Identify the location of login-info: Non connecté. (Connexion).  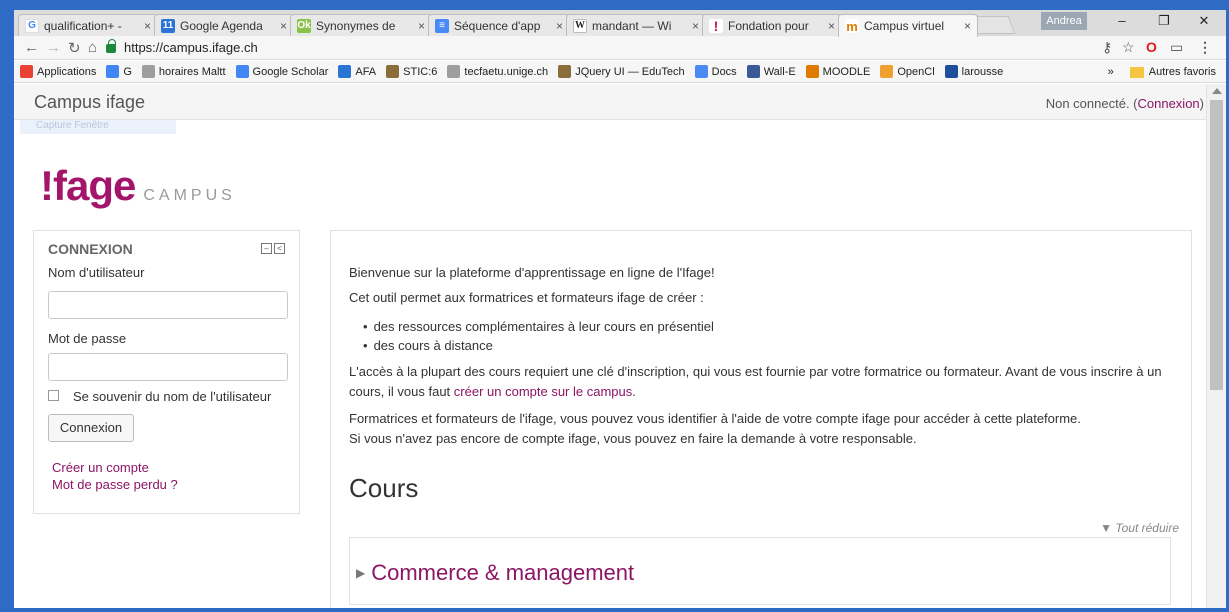
(1124, 103).